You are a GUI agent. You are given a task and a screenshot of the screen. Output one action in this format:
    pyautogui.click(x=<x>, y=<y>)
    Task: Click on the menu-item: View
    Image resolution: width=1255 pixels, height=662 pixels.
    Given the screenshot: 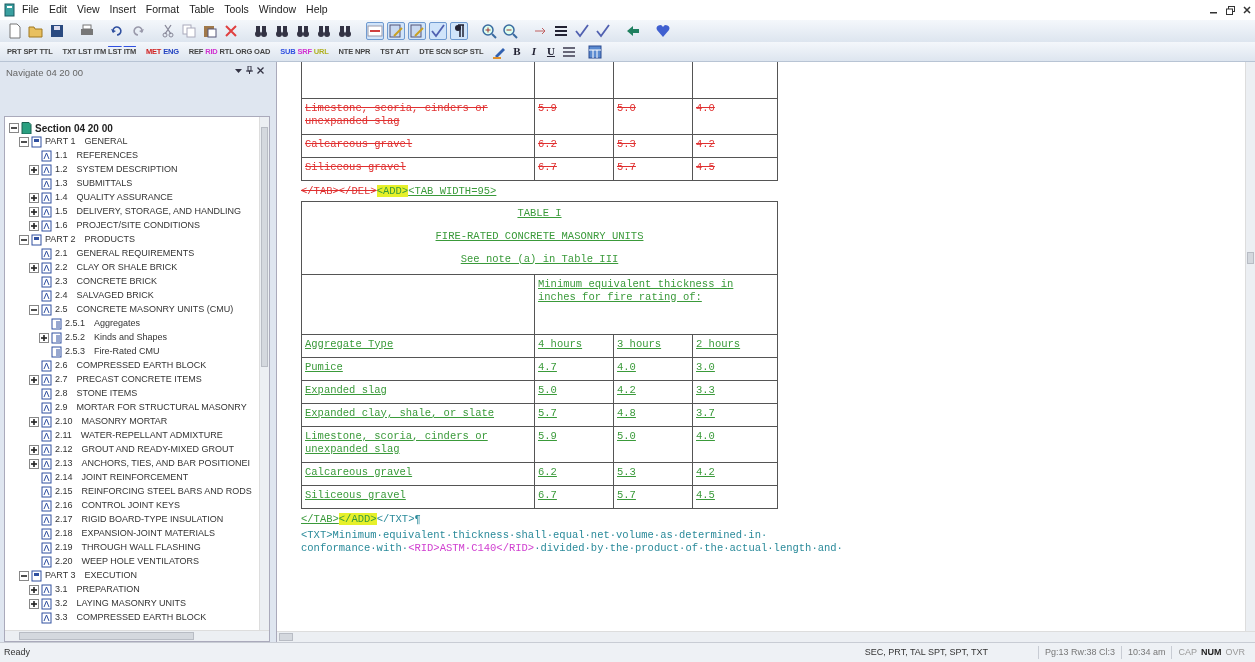 What is the action you would take?
    pyautogui.click(x=88, y=10)
    